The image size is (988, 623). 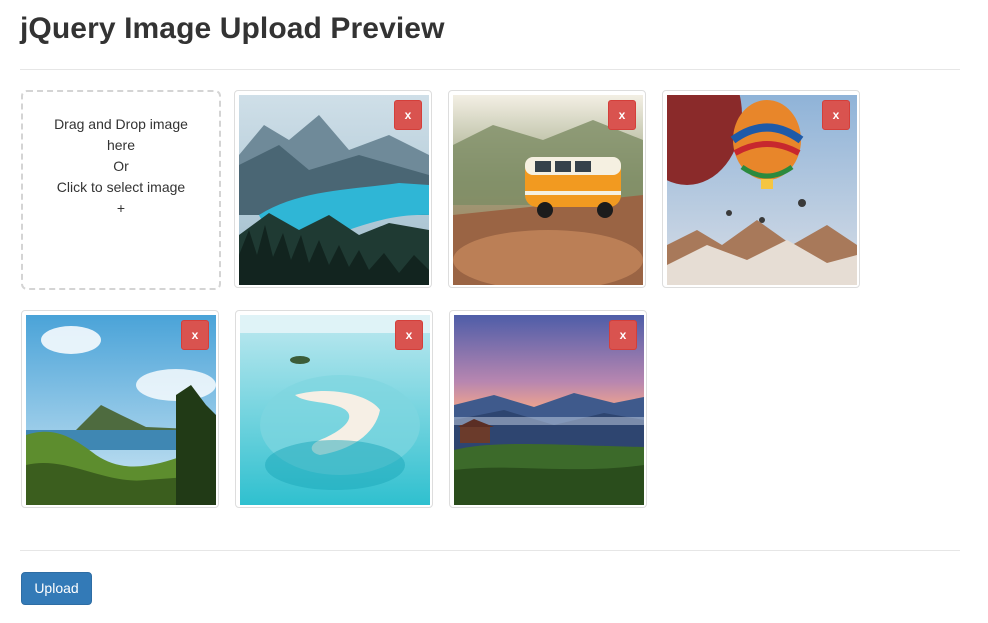 What do you see at coordinates (548, 409) in the screenshot?
I see `image-preview-sunset: x` at bounding box center [548, 409].